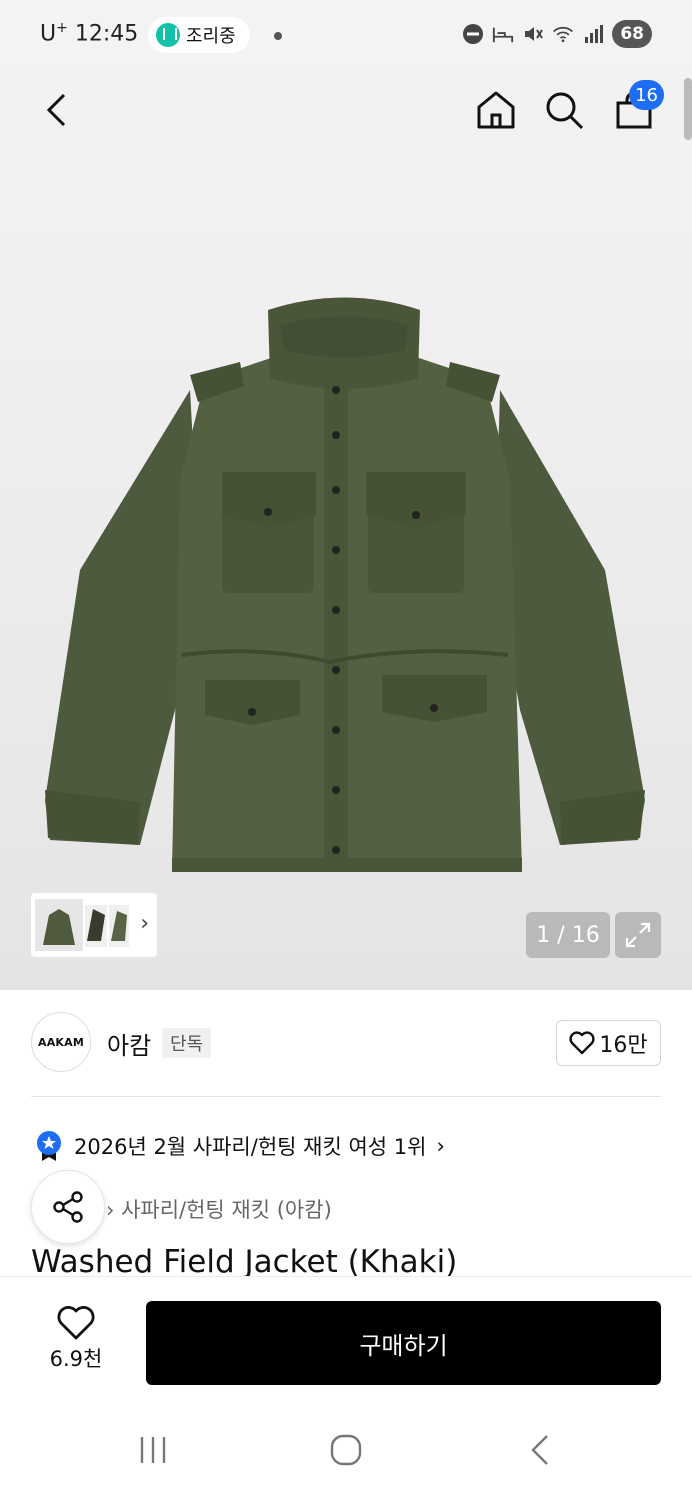  I want to click on back-button, so click(56, 110).